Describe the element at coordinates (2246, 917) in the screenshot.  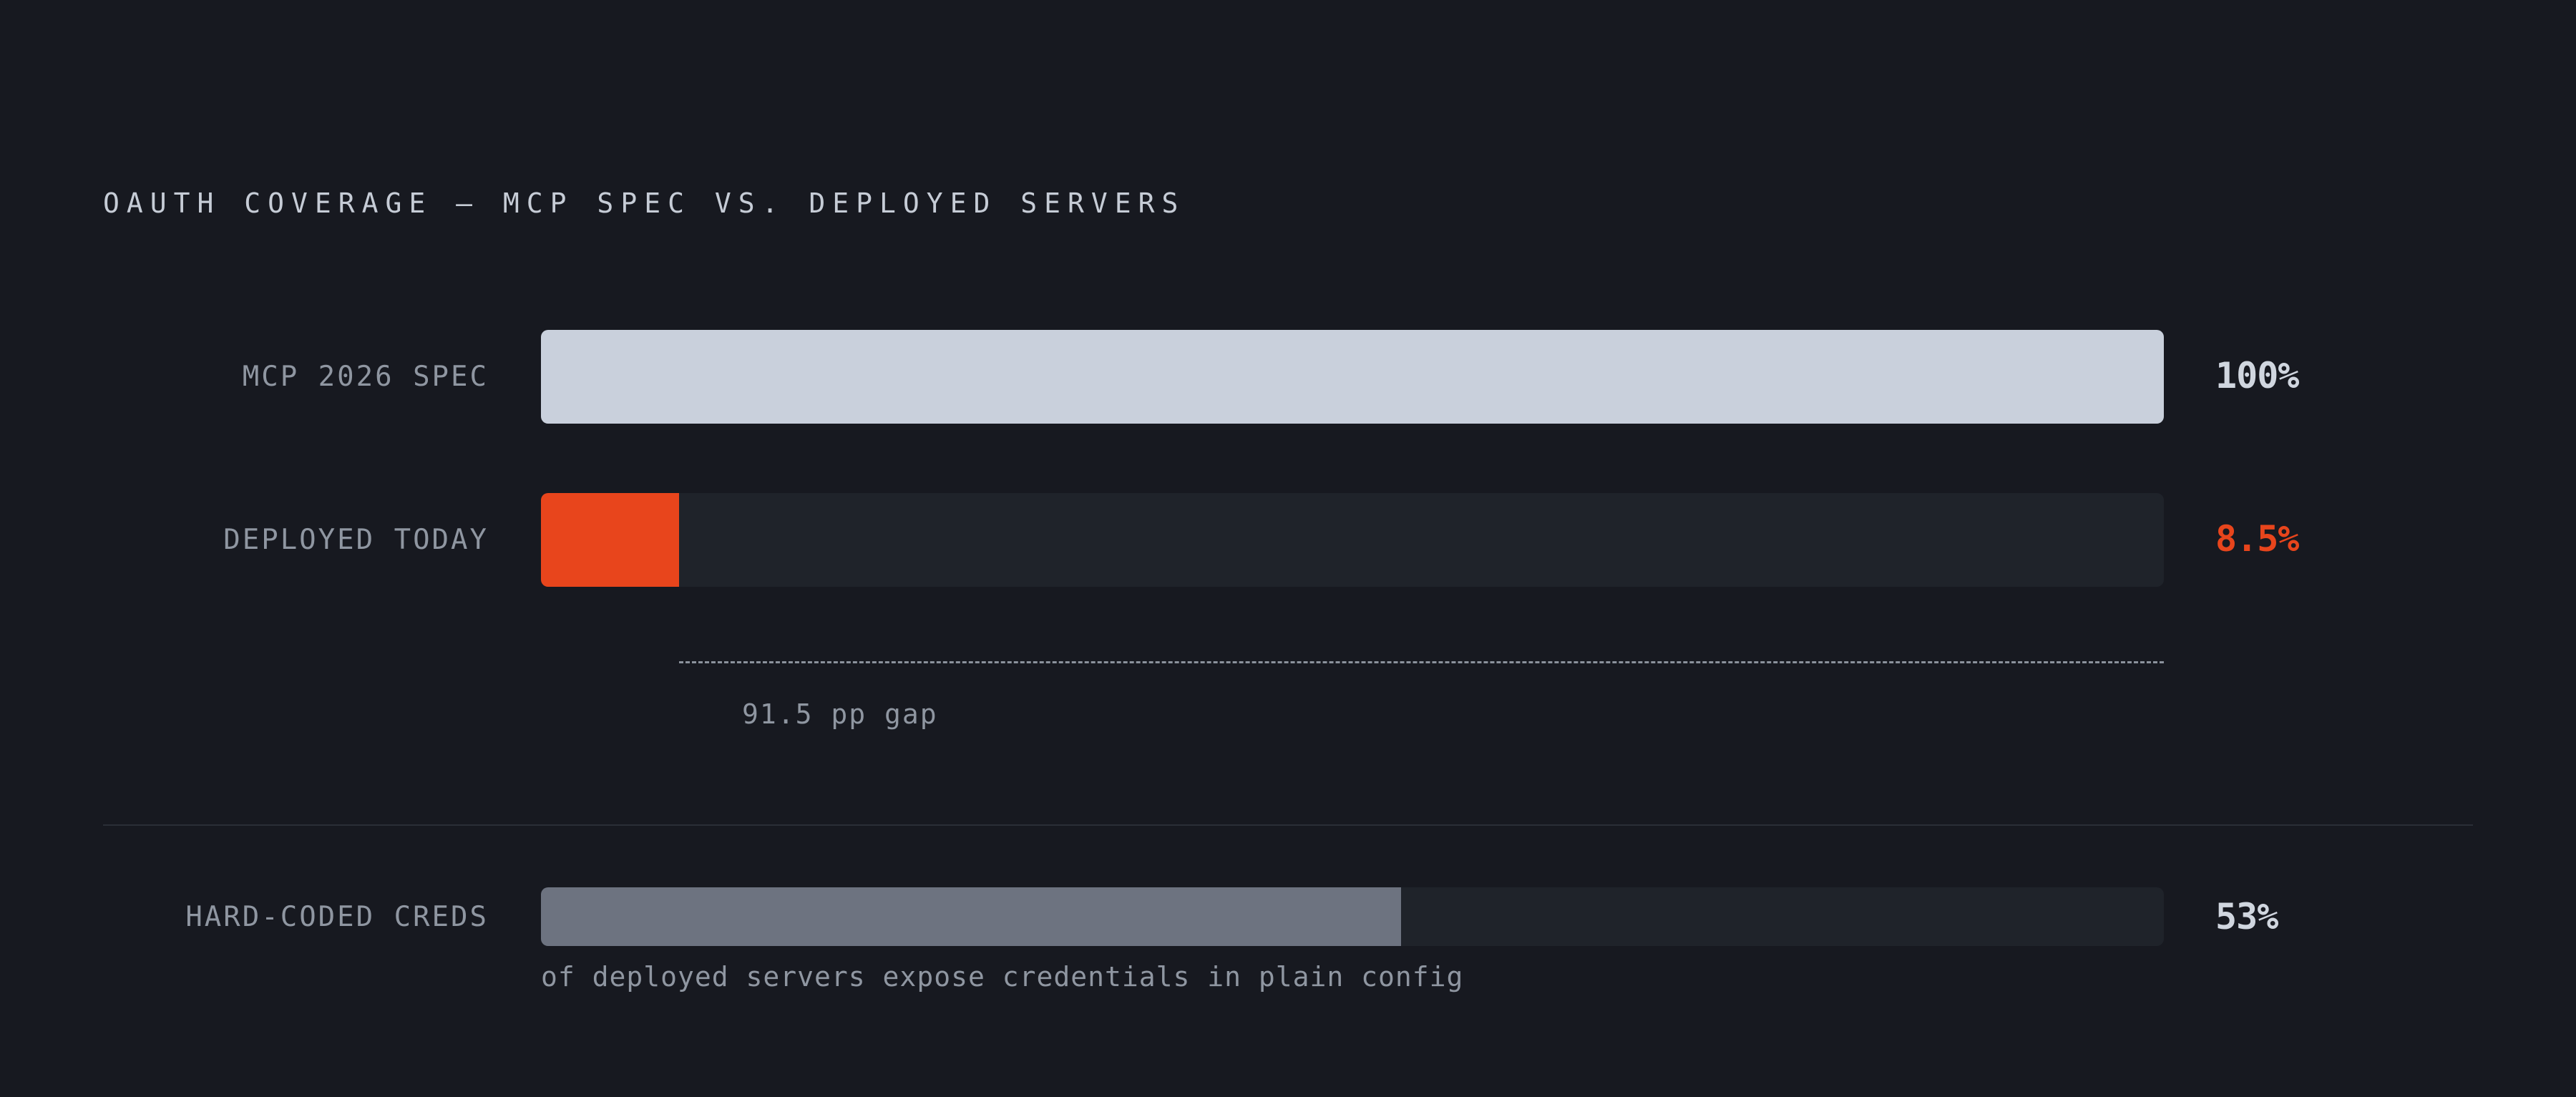
I see `value-label-creds: 53%` at that location.